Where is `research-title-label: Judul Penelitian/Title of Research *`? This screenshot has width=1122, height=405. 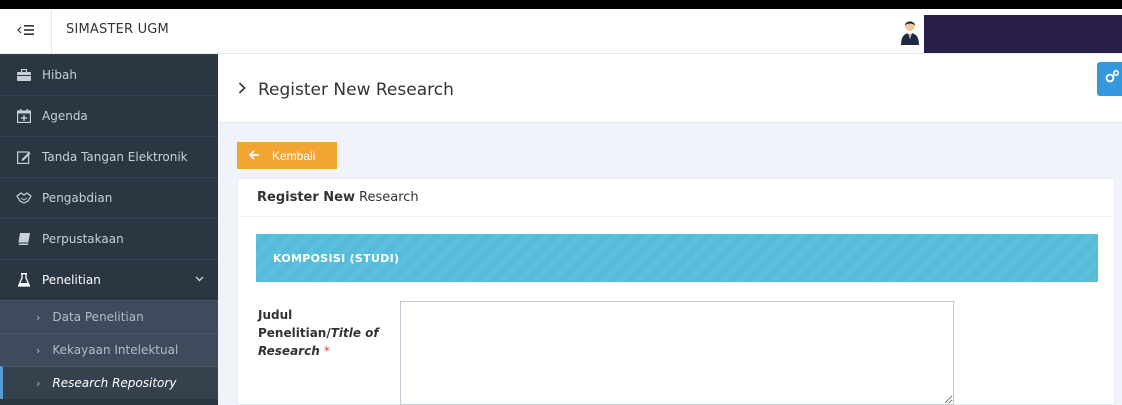 research-title-label: Judul Penelitian/Title of Research * is located at coordinates (323, 333).